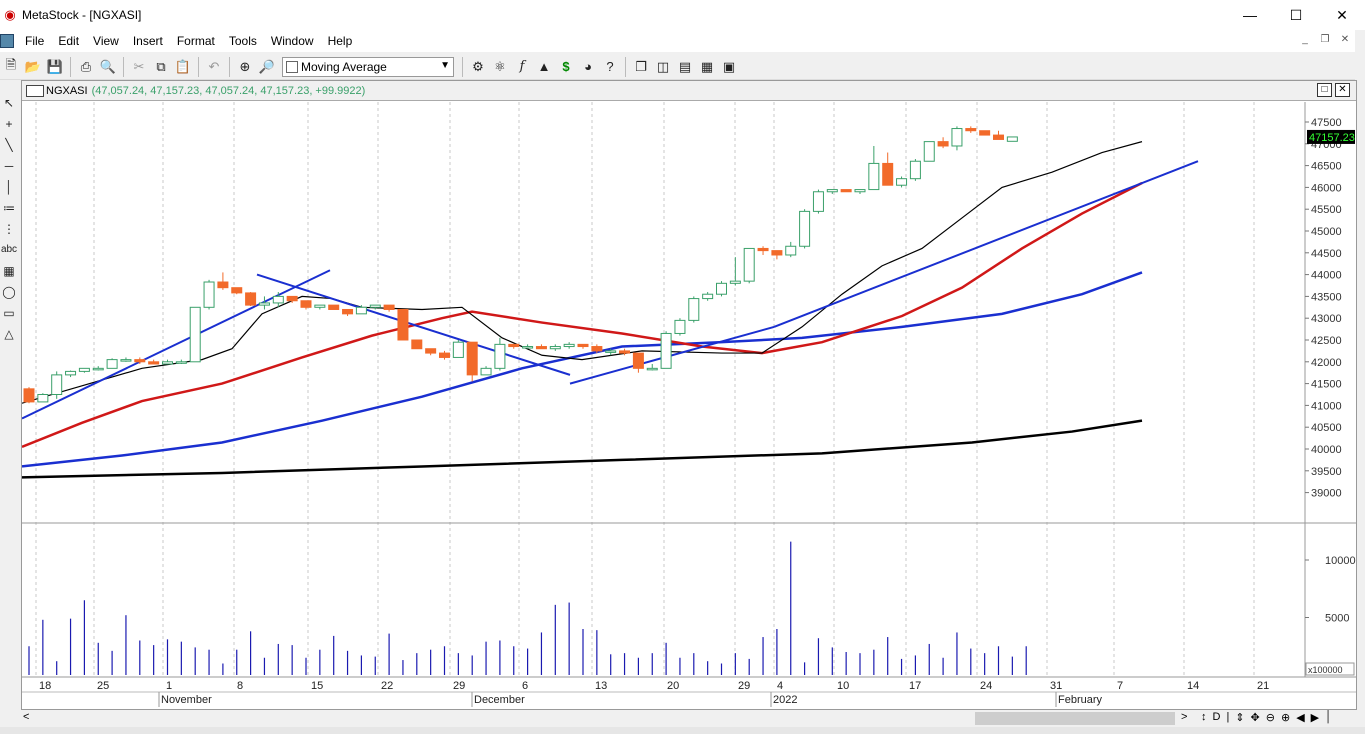 The width and height of the screenshot is (1365, 734). What do you see at coordinates (1300, 717) in the screenshot?
I see `first-bar-icon: ◀` at bounding box center [1300, 717].